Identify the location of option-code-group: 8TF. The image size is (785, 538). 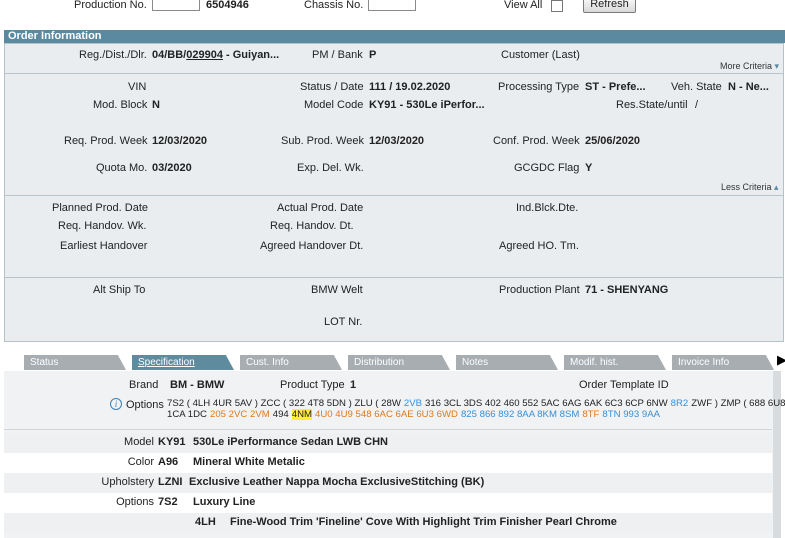
(591, 414).